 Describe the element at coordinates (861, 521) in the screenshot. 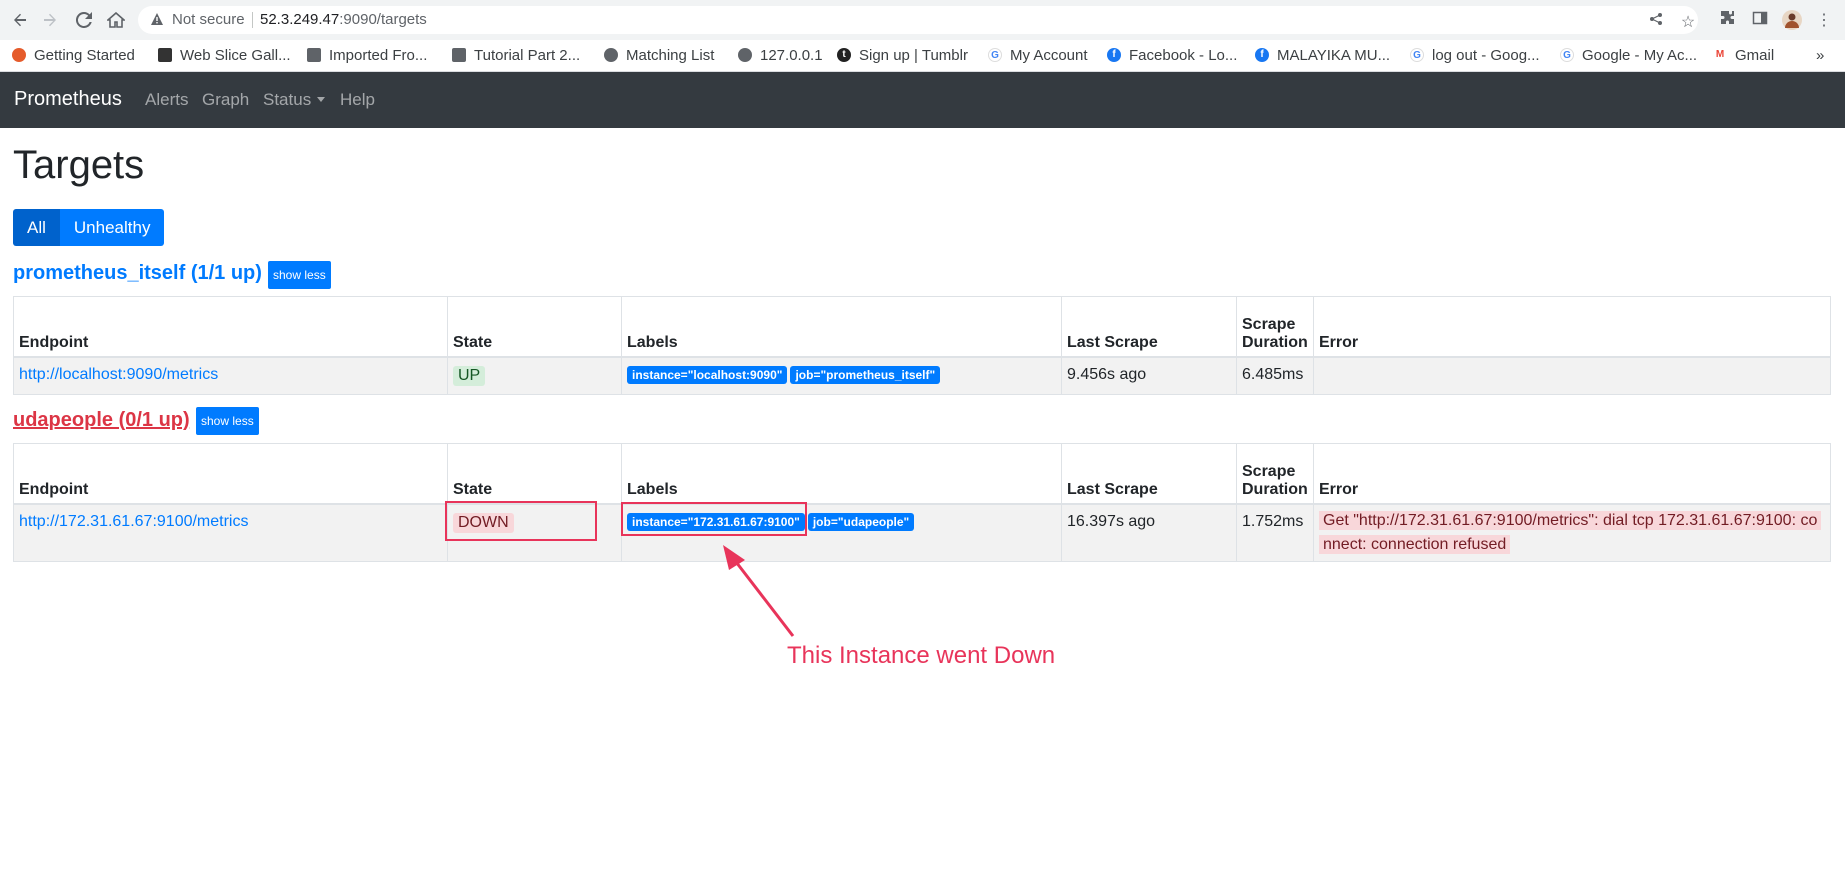

I see `label-job: job="udapeople"` at that location.